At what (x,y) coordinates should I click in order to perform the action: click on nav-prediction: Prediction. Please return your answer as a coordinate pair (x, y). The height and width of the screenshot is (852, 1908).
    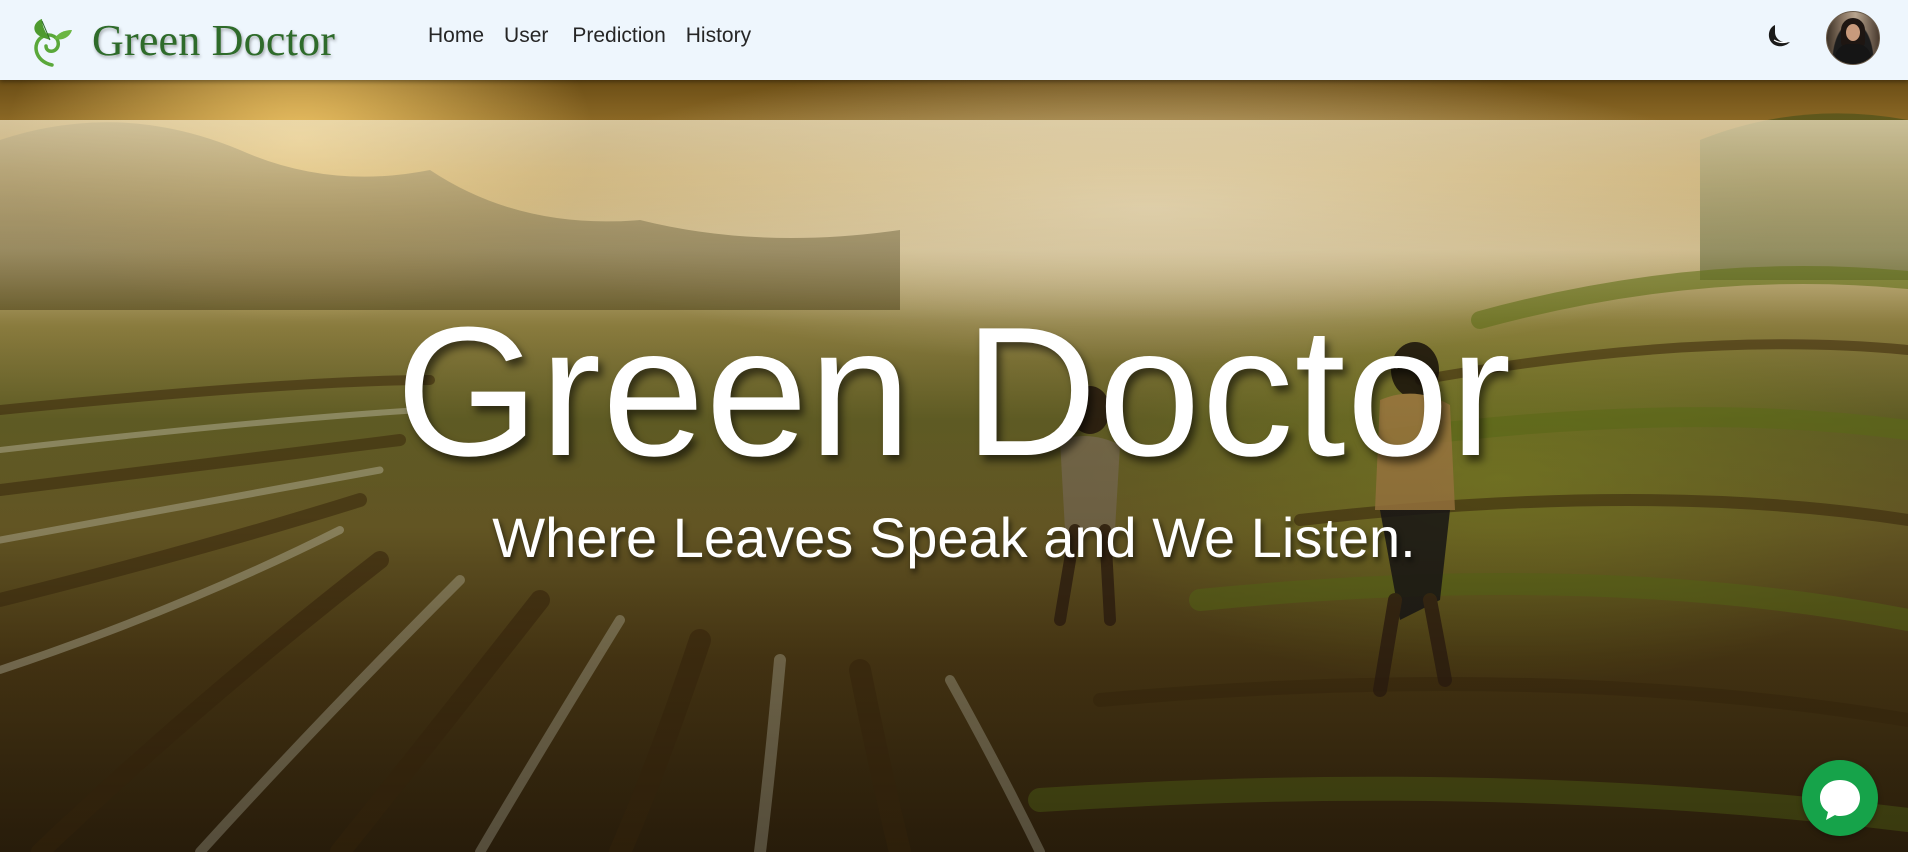
    Looking at the image, I should click on (618, 36).